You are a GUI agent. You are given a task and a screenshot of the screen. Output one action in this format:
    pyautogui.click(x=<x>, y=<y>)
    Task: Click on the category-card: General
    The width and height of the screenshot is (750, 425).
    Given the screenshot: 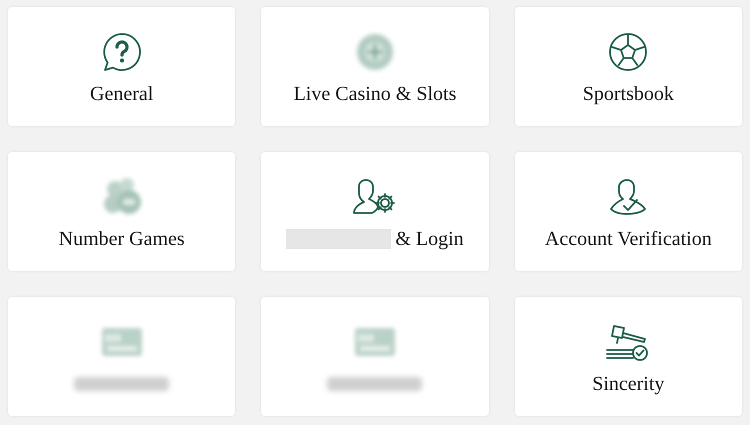 What is the action you would take?
    pyautogui.click(x=122, y=66)
    